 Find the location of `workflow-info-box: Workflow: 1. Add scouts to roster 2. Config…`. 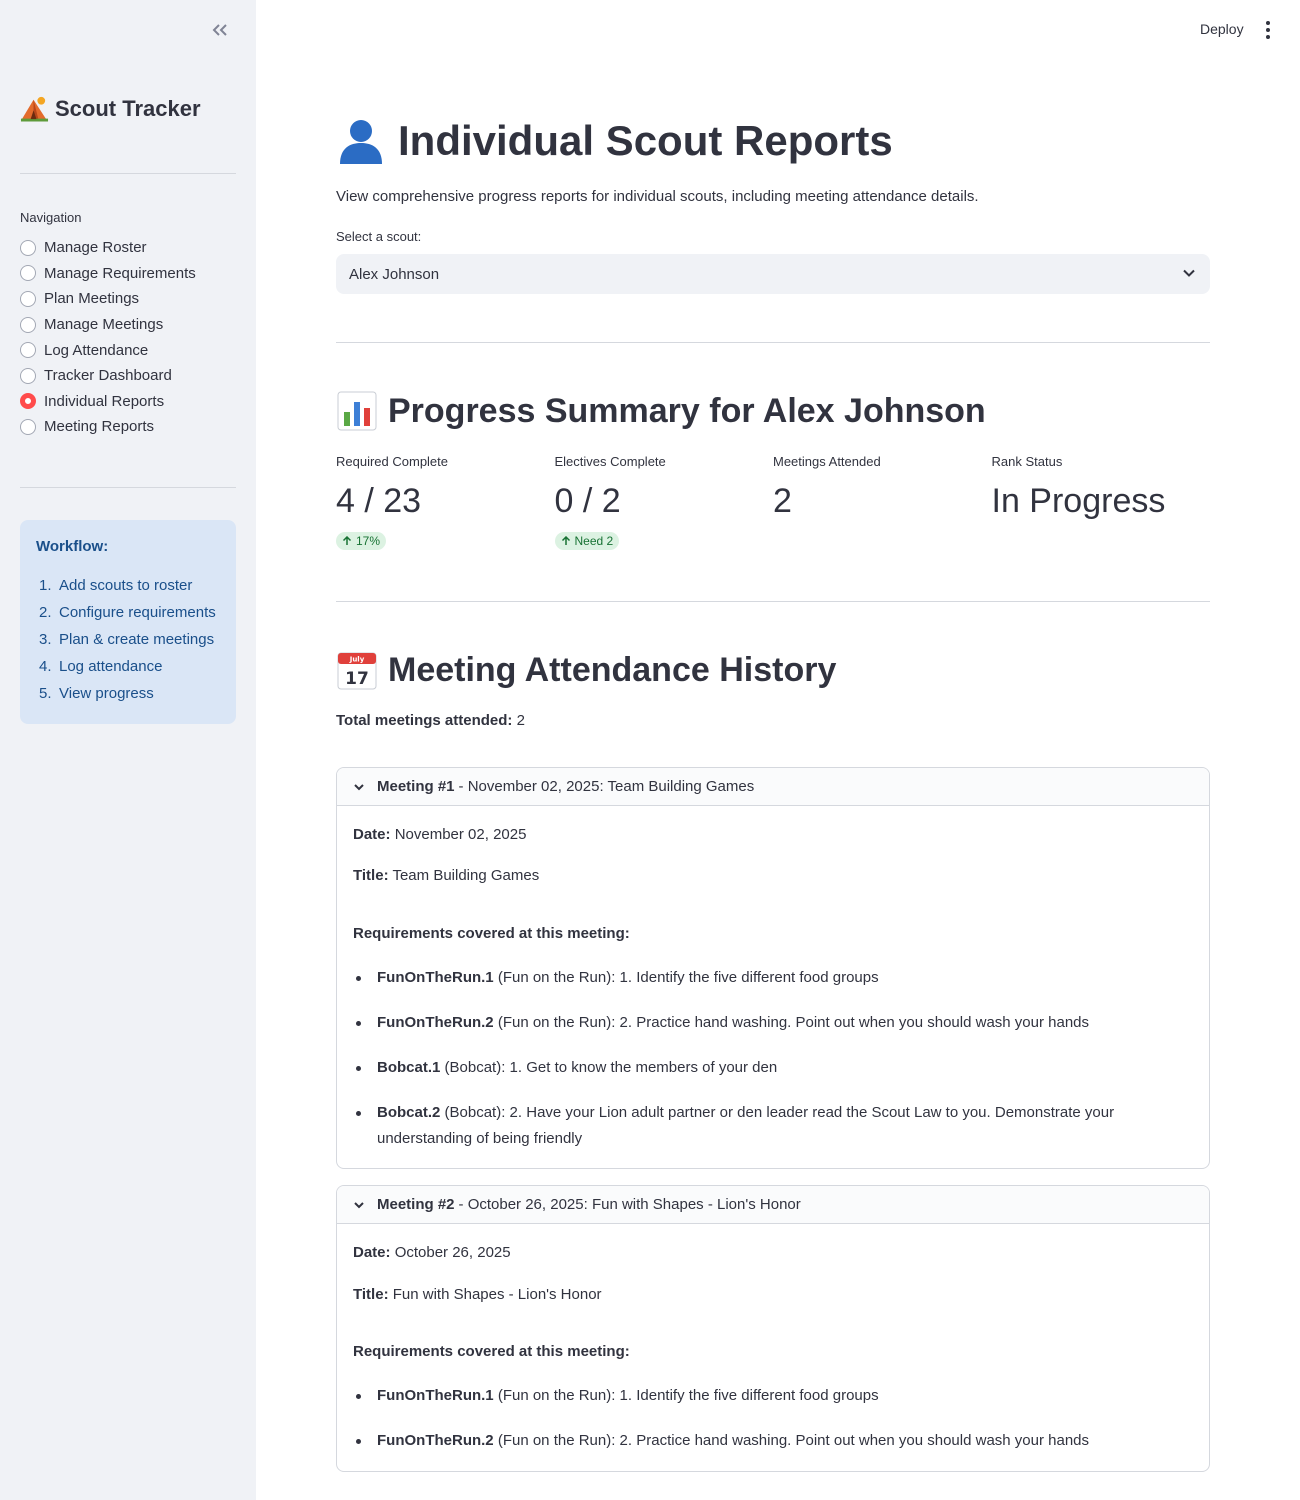

workflow-info-box: Workflow: 1. Add scouts to roster 2. Config… is located at coordinates (128, 622).